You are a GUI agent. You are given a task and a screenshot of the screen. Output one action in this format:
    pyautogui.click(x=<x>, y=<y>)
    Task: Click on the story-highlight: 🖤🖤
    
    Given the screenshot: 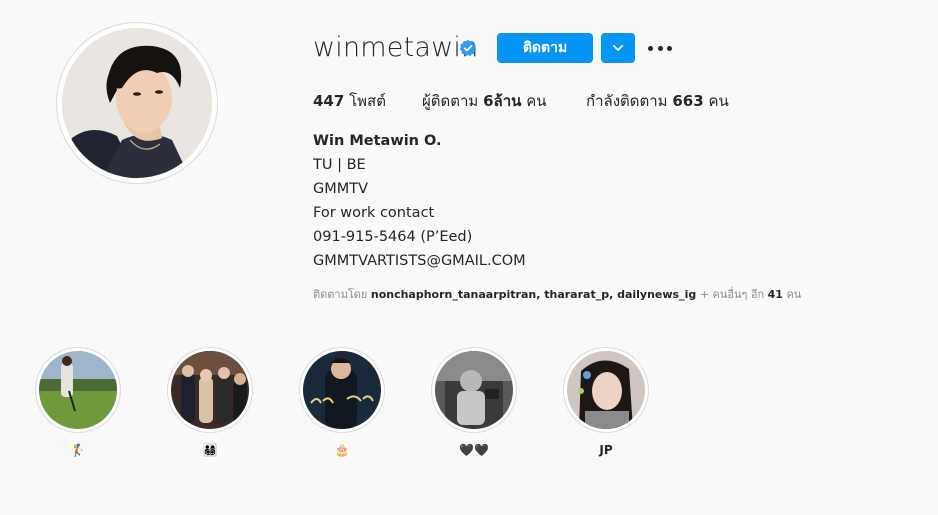 What is the action you would take?
    pyautogui.click(x=474, y=403)
    